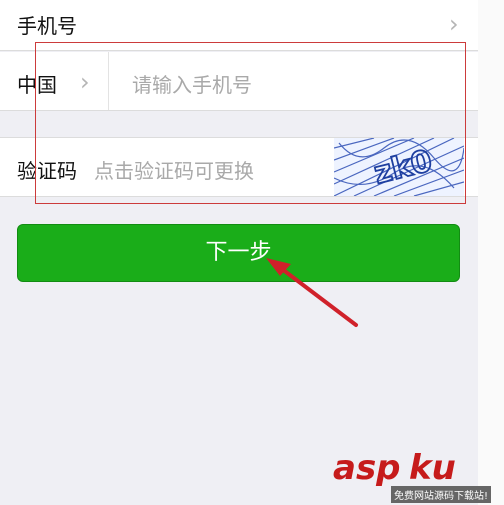 Image resolution: width=504 pixels, height=505 pixels. I want to click on watermark-tagline: 免费网站源码下载站!, so click(441, 494).